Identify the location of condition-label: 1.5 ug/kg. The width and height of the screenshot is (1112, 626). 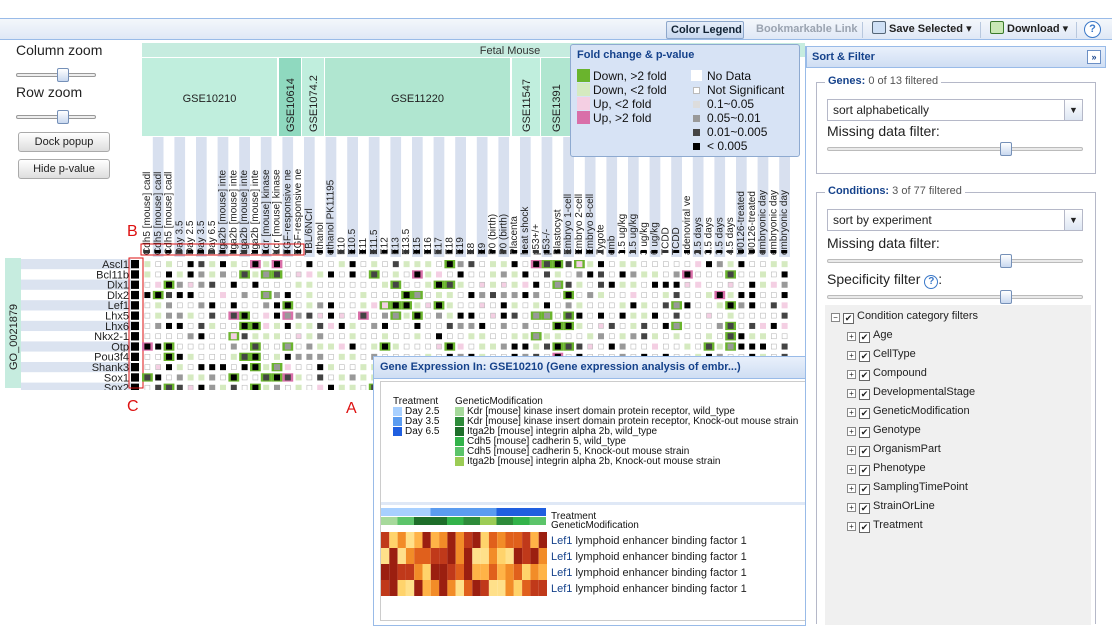
(622, 234).